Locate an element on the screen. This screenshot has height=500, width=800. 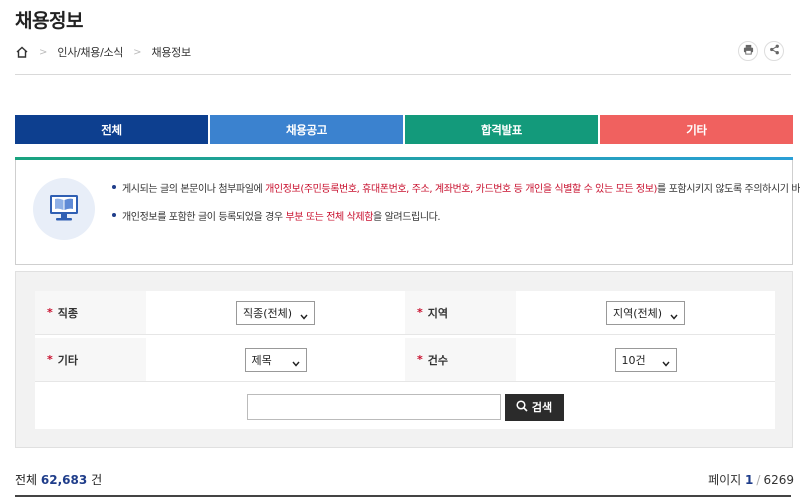
notice-top-bar is located at coordinates (404, 158).